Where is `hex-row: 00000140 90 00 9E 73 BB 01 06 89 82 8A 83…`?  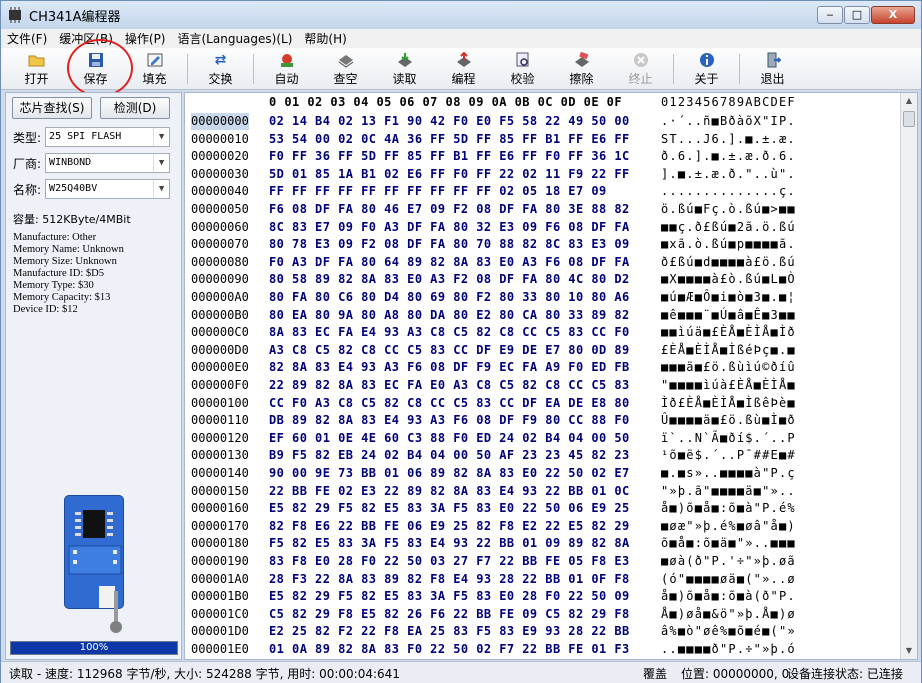
hex-row: 00000140 90 00 9E 73 BB 01 06 89 82 8A 83… is located at coordinates (543, 474).